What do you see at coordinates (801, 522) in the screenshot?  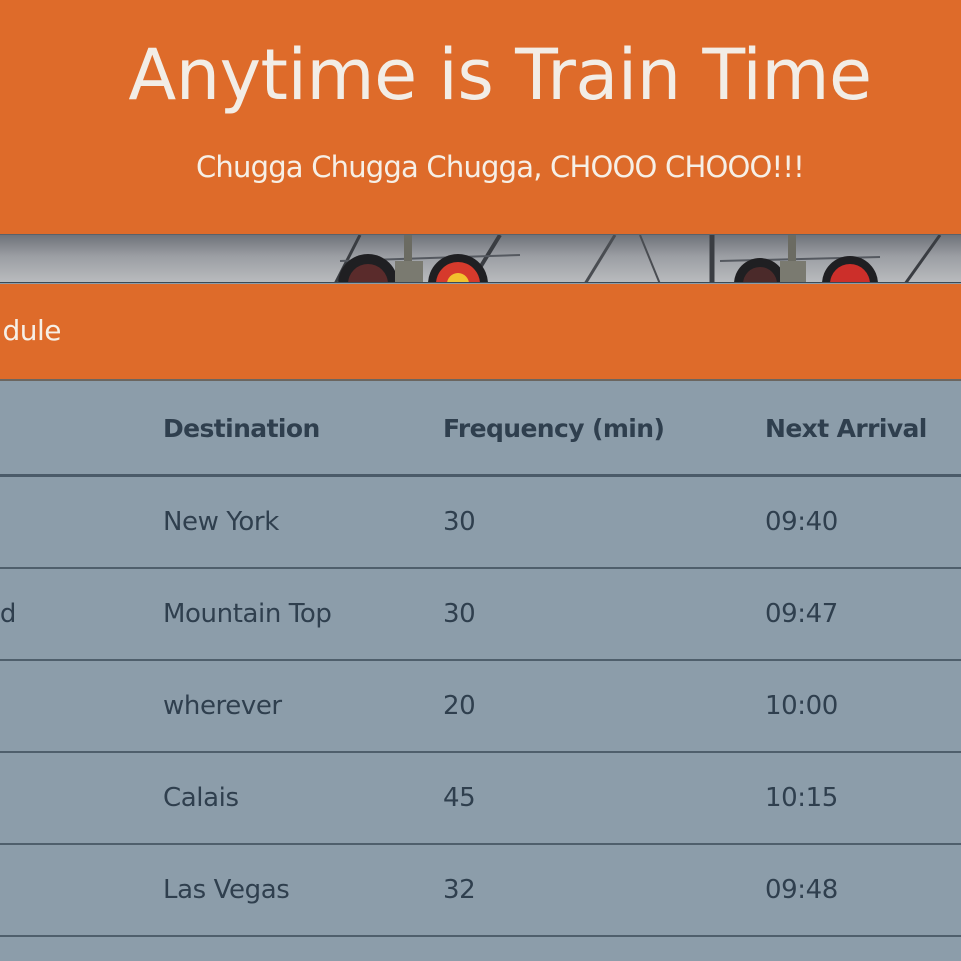 I see `next-arrival-cell: 09:40` at bounding box center [801, 522].